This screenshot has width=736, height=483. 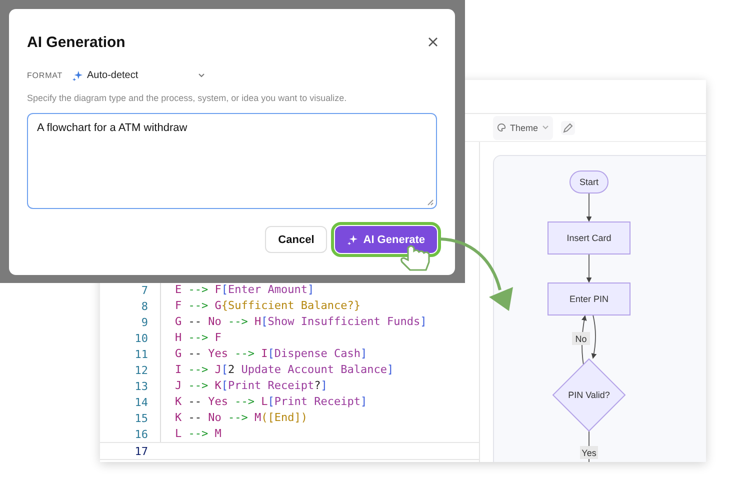 I want to click on flowchart-node: Start, so click(x=589, y=182).